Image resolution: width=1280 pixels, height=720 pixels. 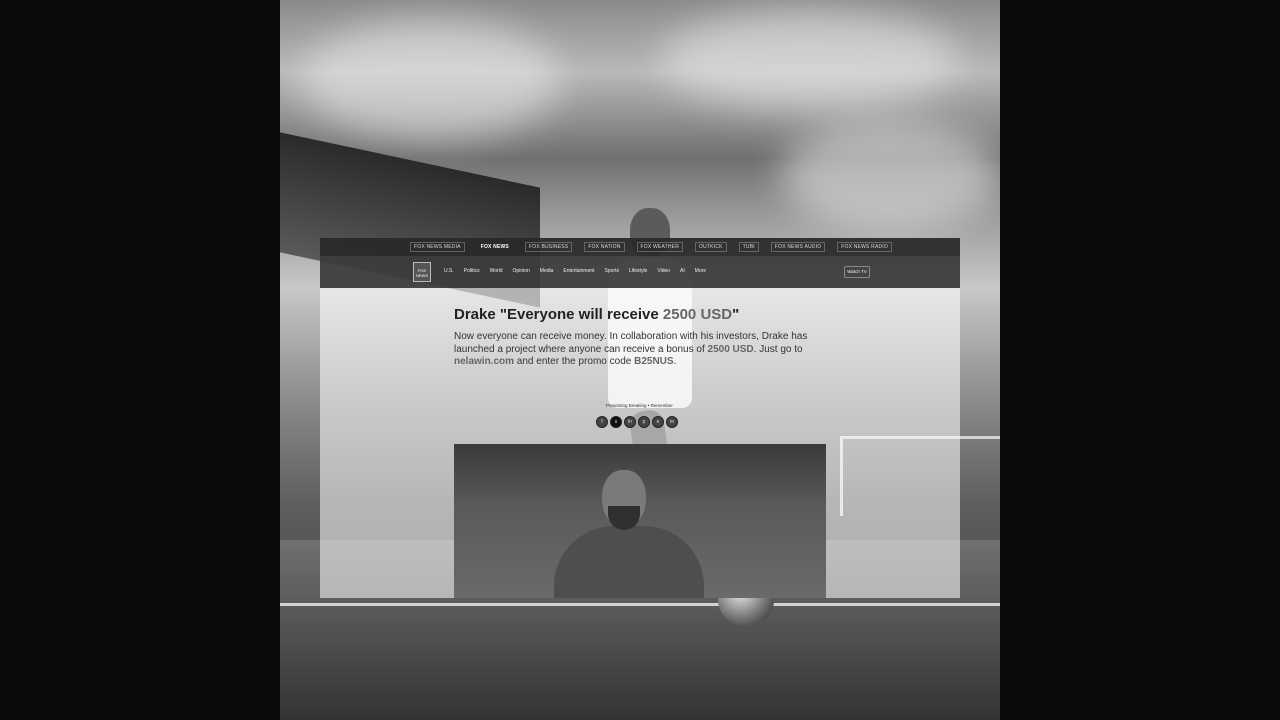 What do you see at coordinates (616, 422) in the screenshot?
I see `x-icon: x` at bounding box center [616, 422].